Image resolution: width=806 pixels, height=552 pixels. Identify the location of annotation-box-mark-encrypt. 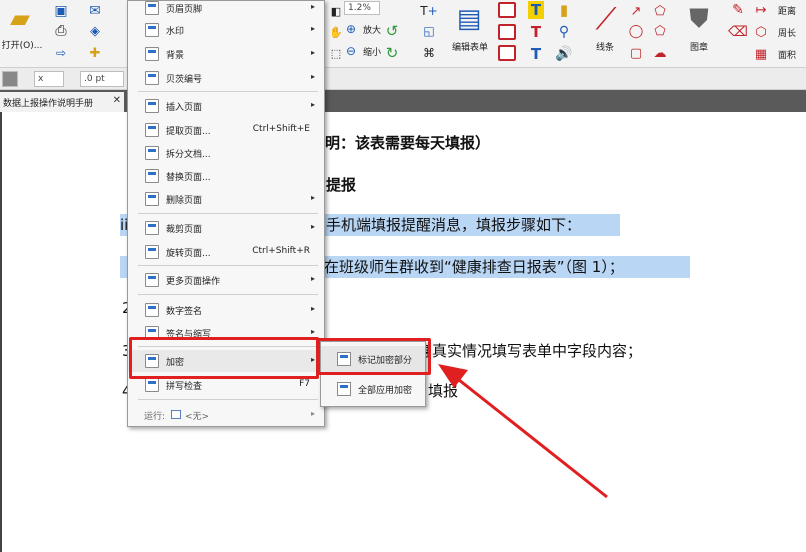
(374, 356).